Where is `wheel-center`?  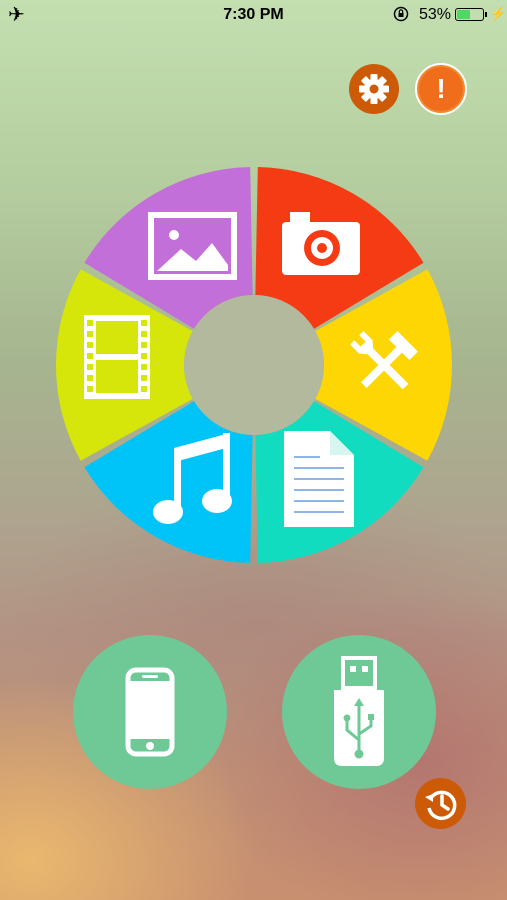 wheel-center is located at coordinates (254, 365).